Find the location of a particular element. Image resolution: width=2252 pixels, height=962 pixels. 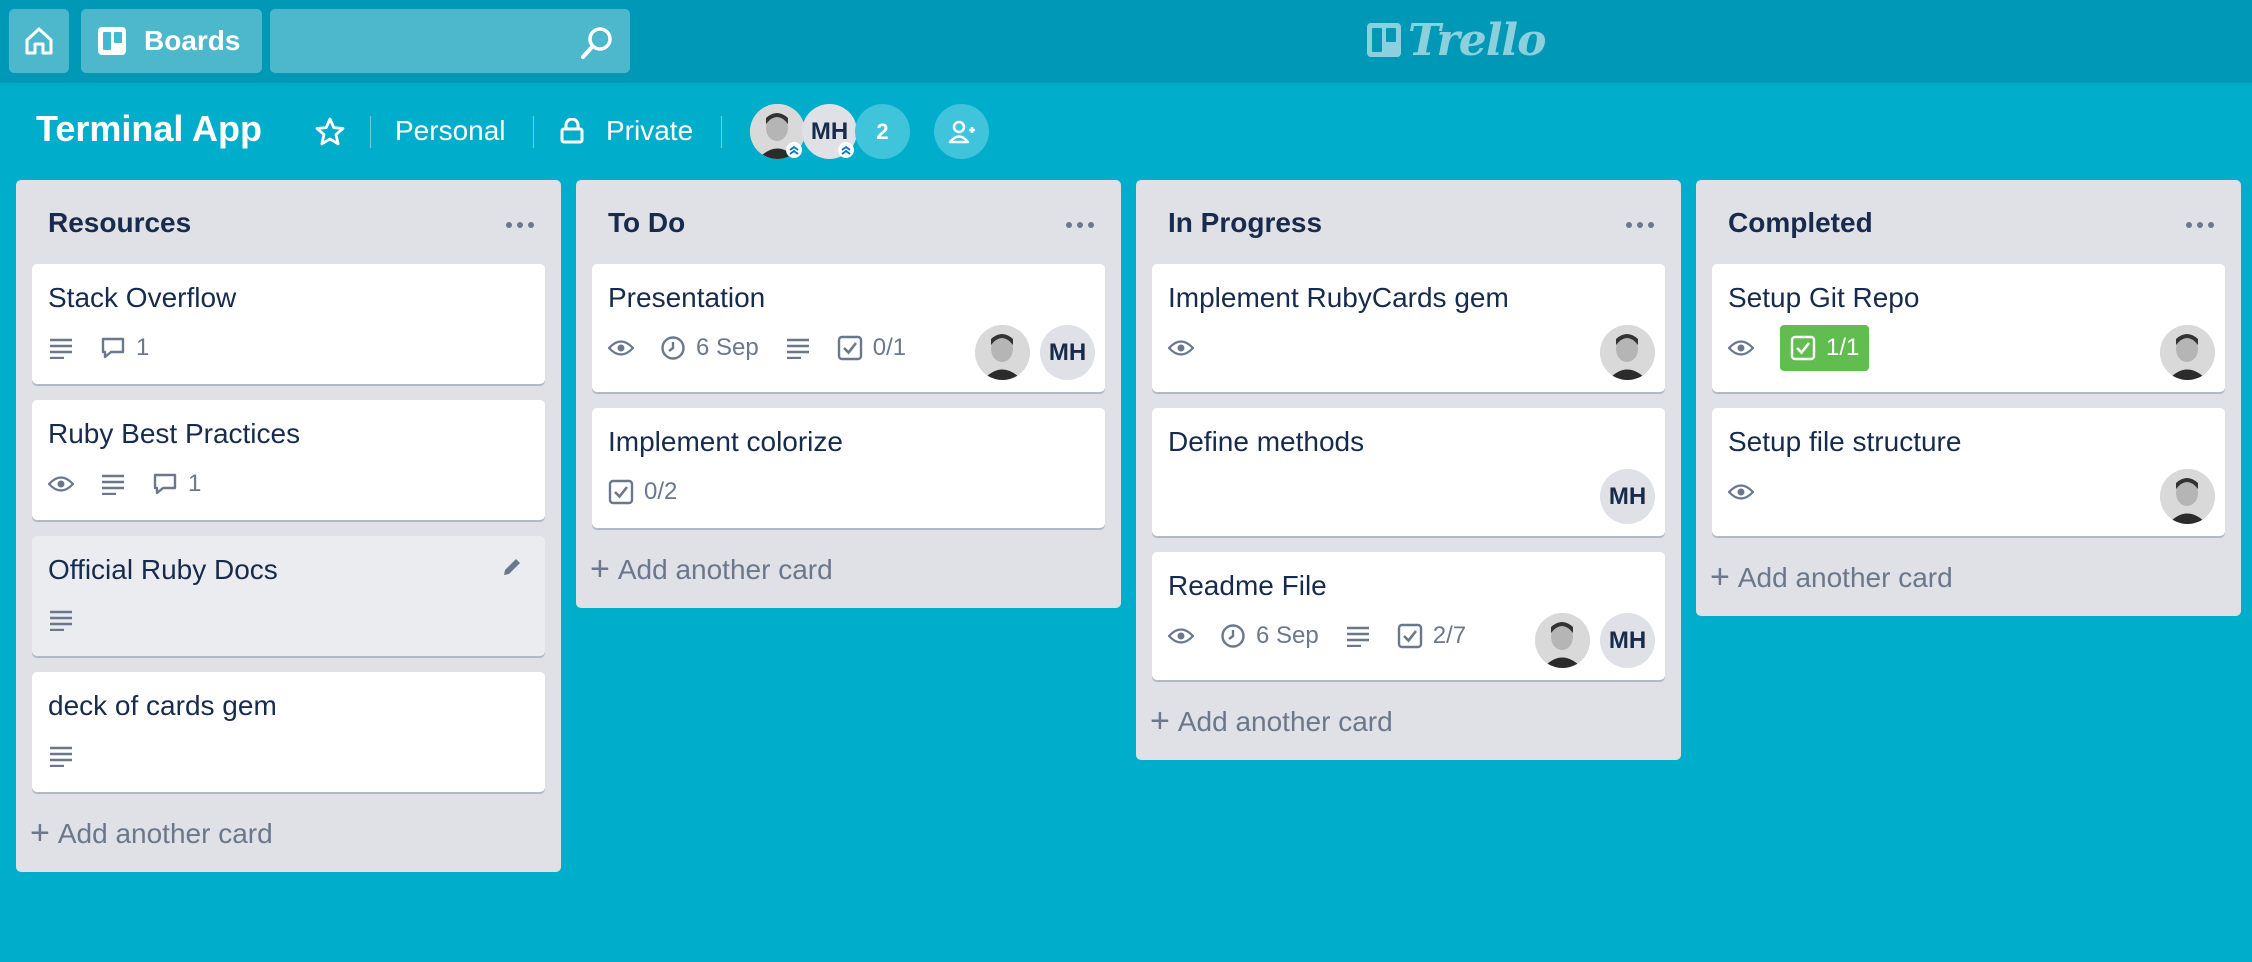

star-icon is located at coordinates (330, 132).